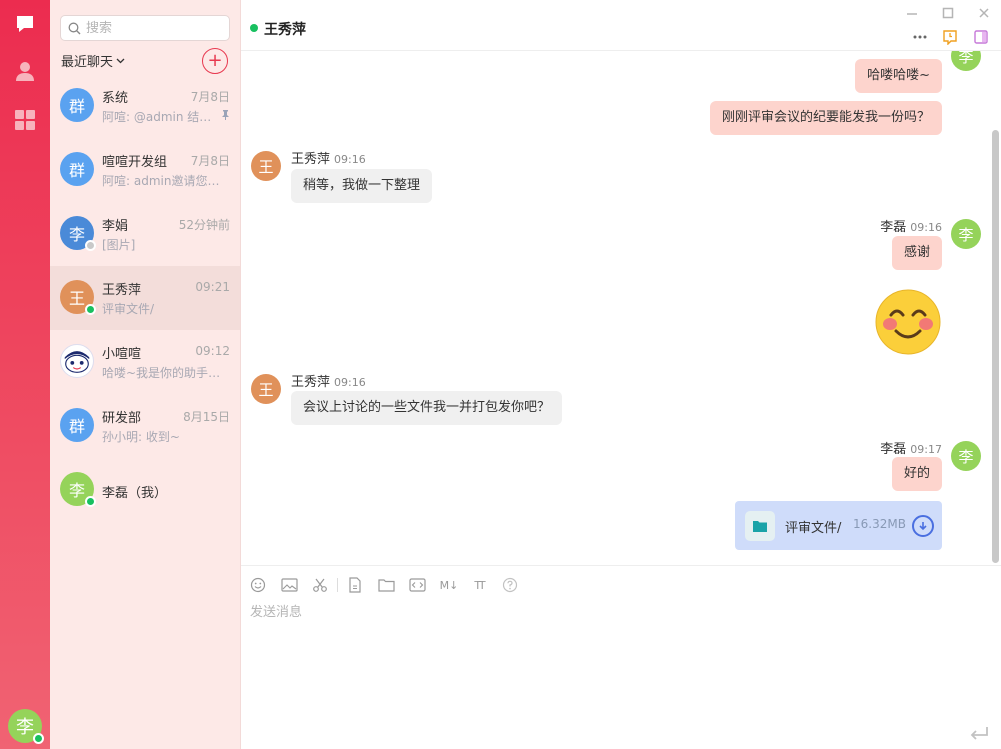  I want to click on recent-chats-dropdown: 最近聊天, so click(93, 60).